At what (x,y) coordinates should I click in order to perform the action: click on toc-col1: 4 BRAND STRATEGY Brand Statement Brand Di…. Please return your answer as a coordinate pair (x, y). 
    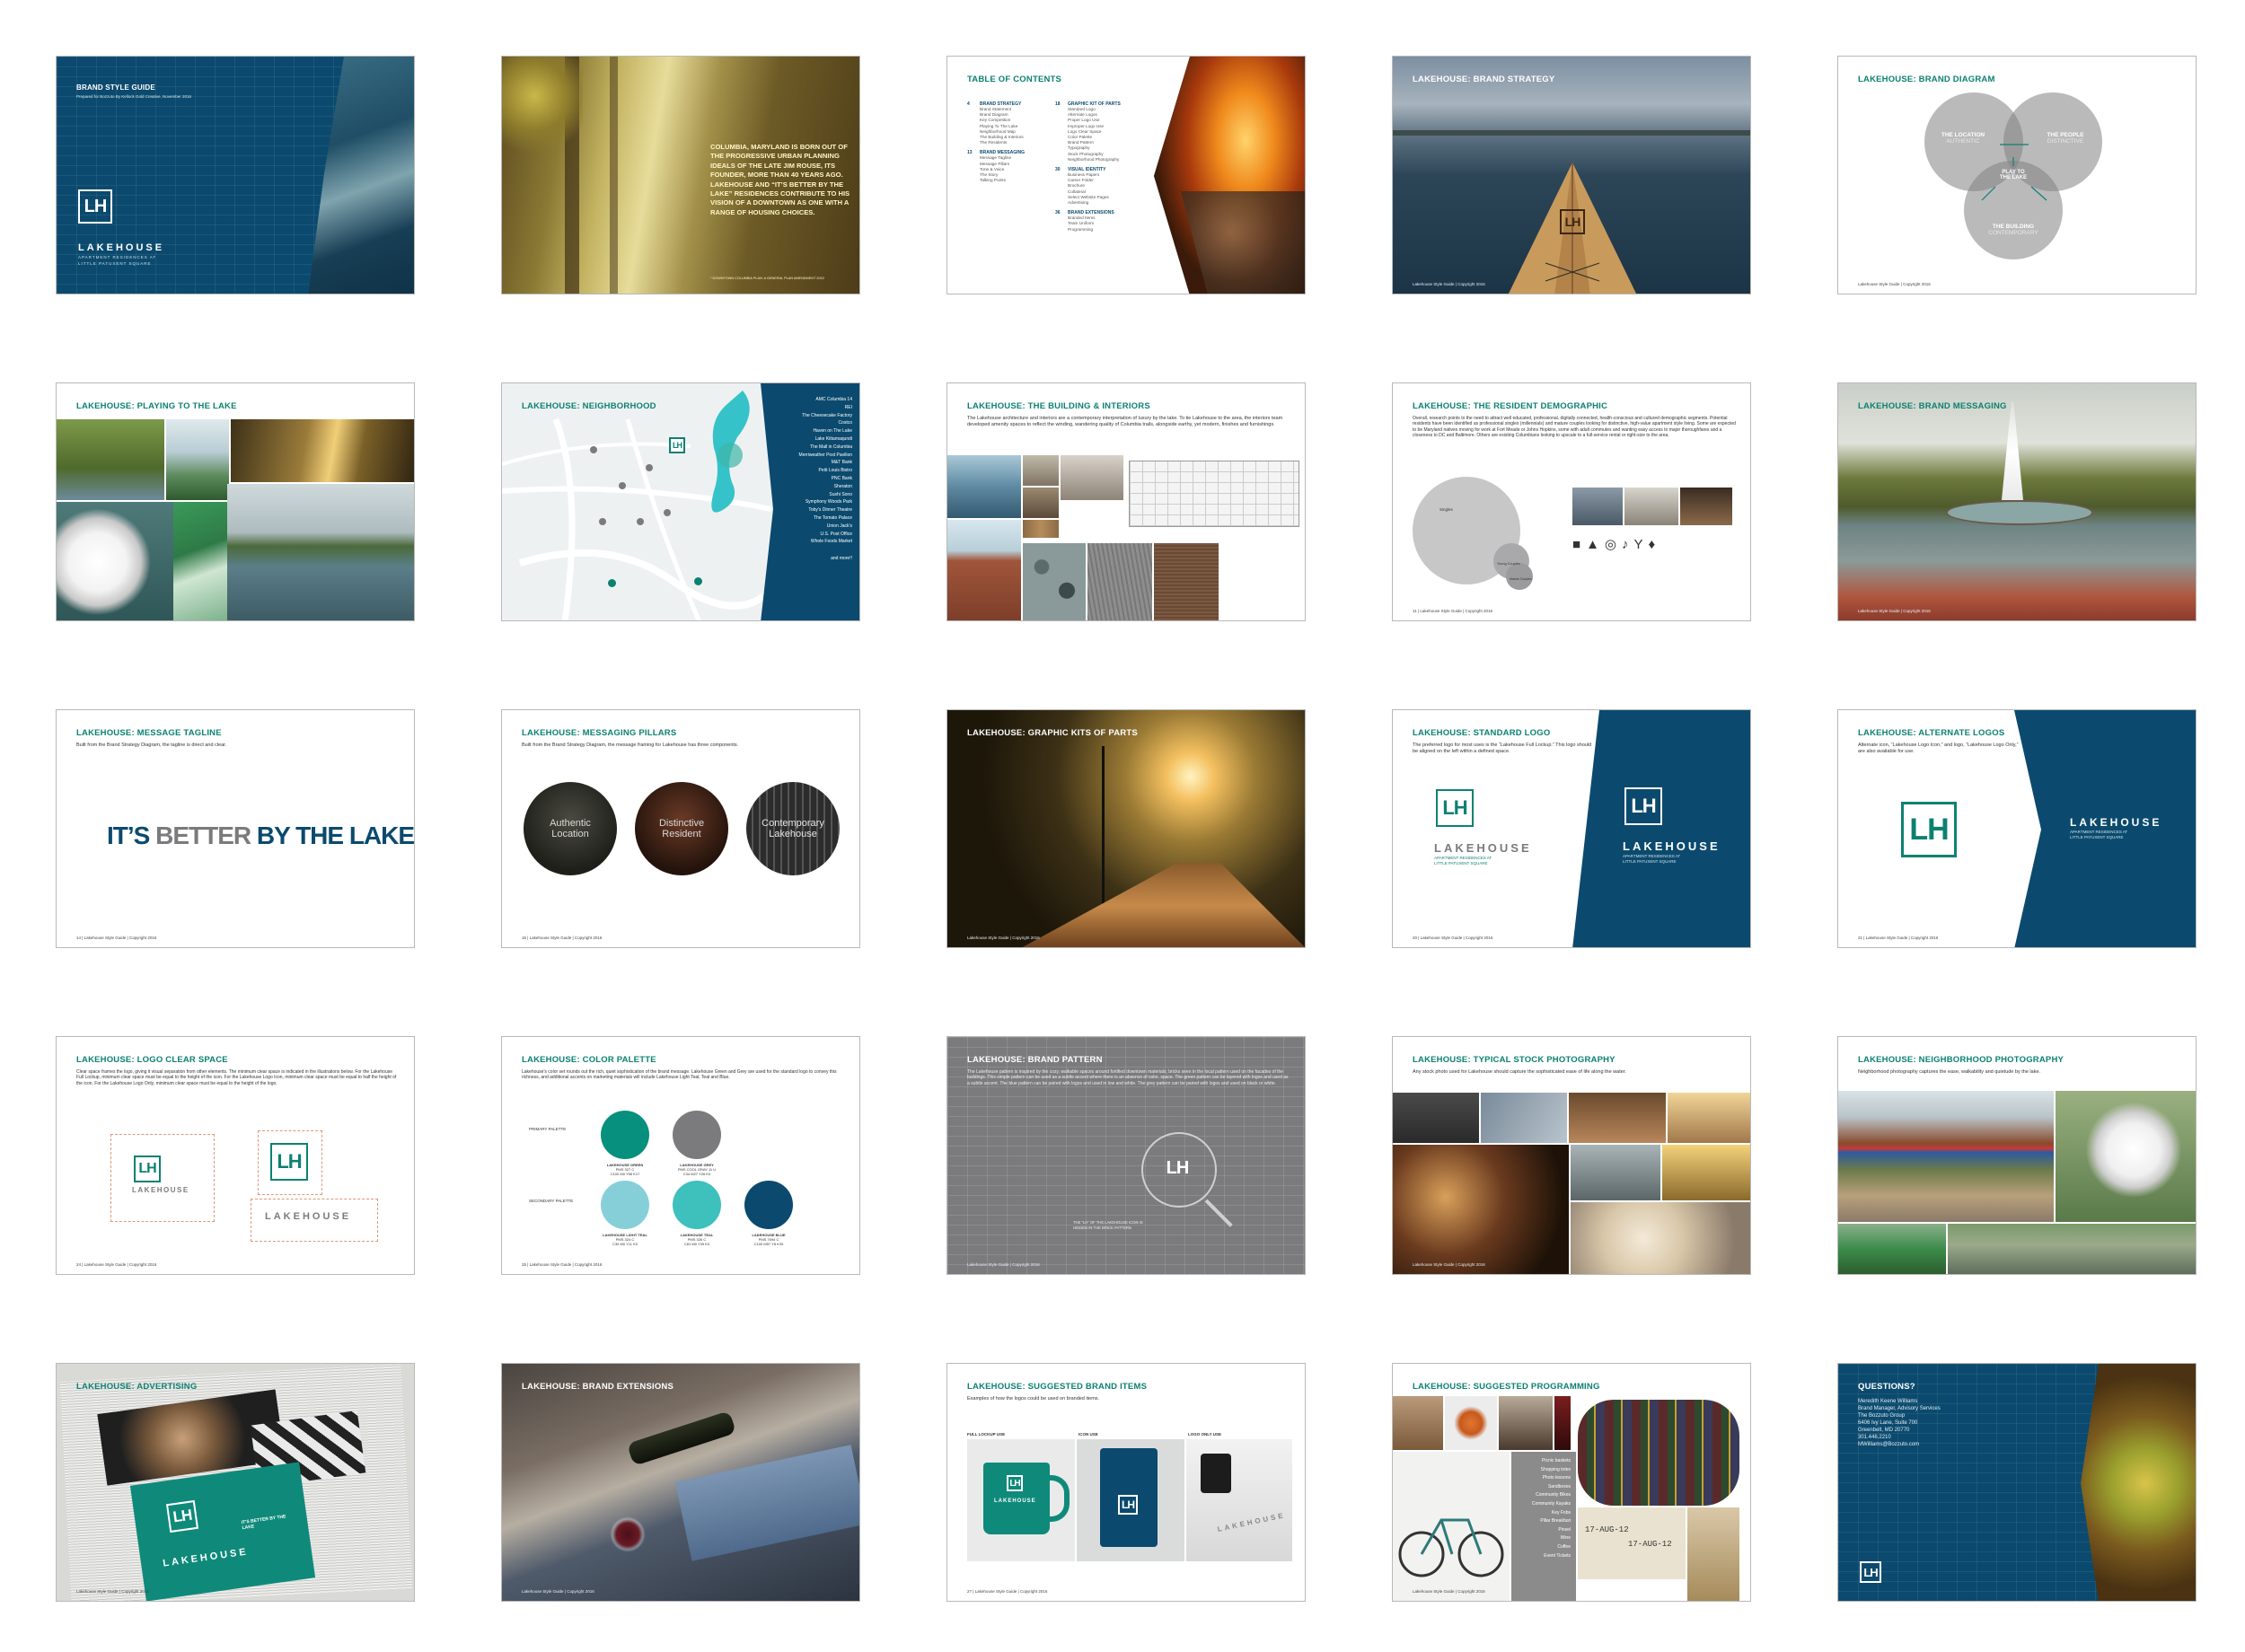
    Looking at the image, I should click on (1009, 142).